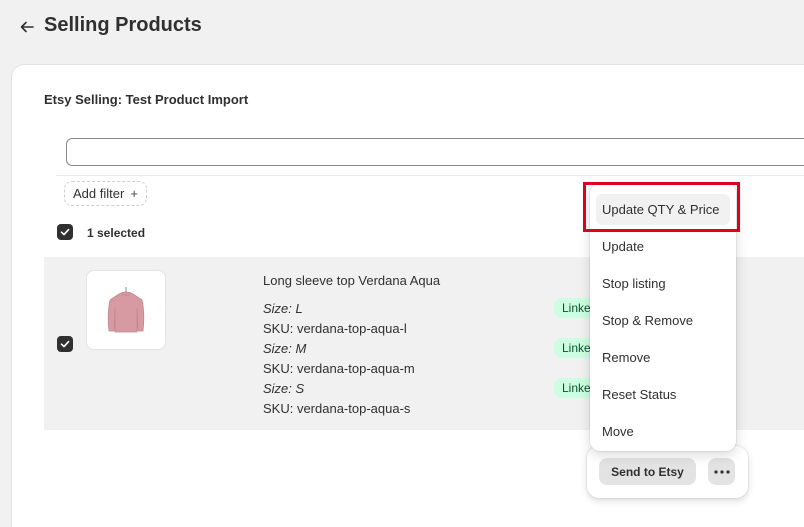 This screenshot has width=804, height=527. Describe the element at coordinates (663, 357) in the screenshot. I see `menu-item-remove: Remove` at that location.